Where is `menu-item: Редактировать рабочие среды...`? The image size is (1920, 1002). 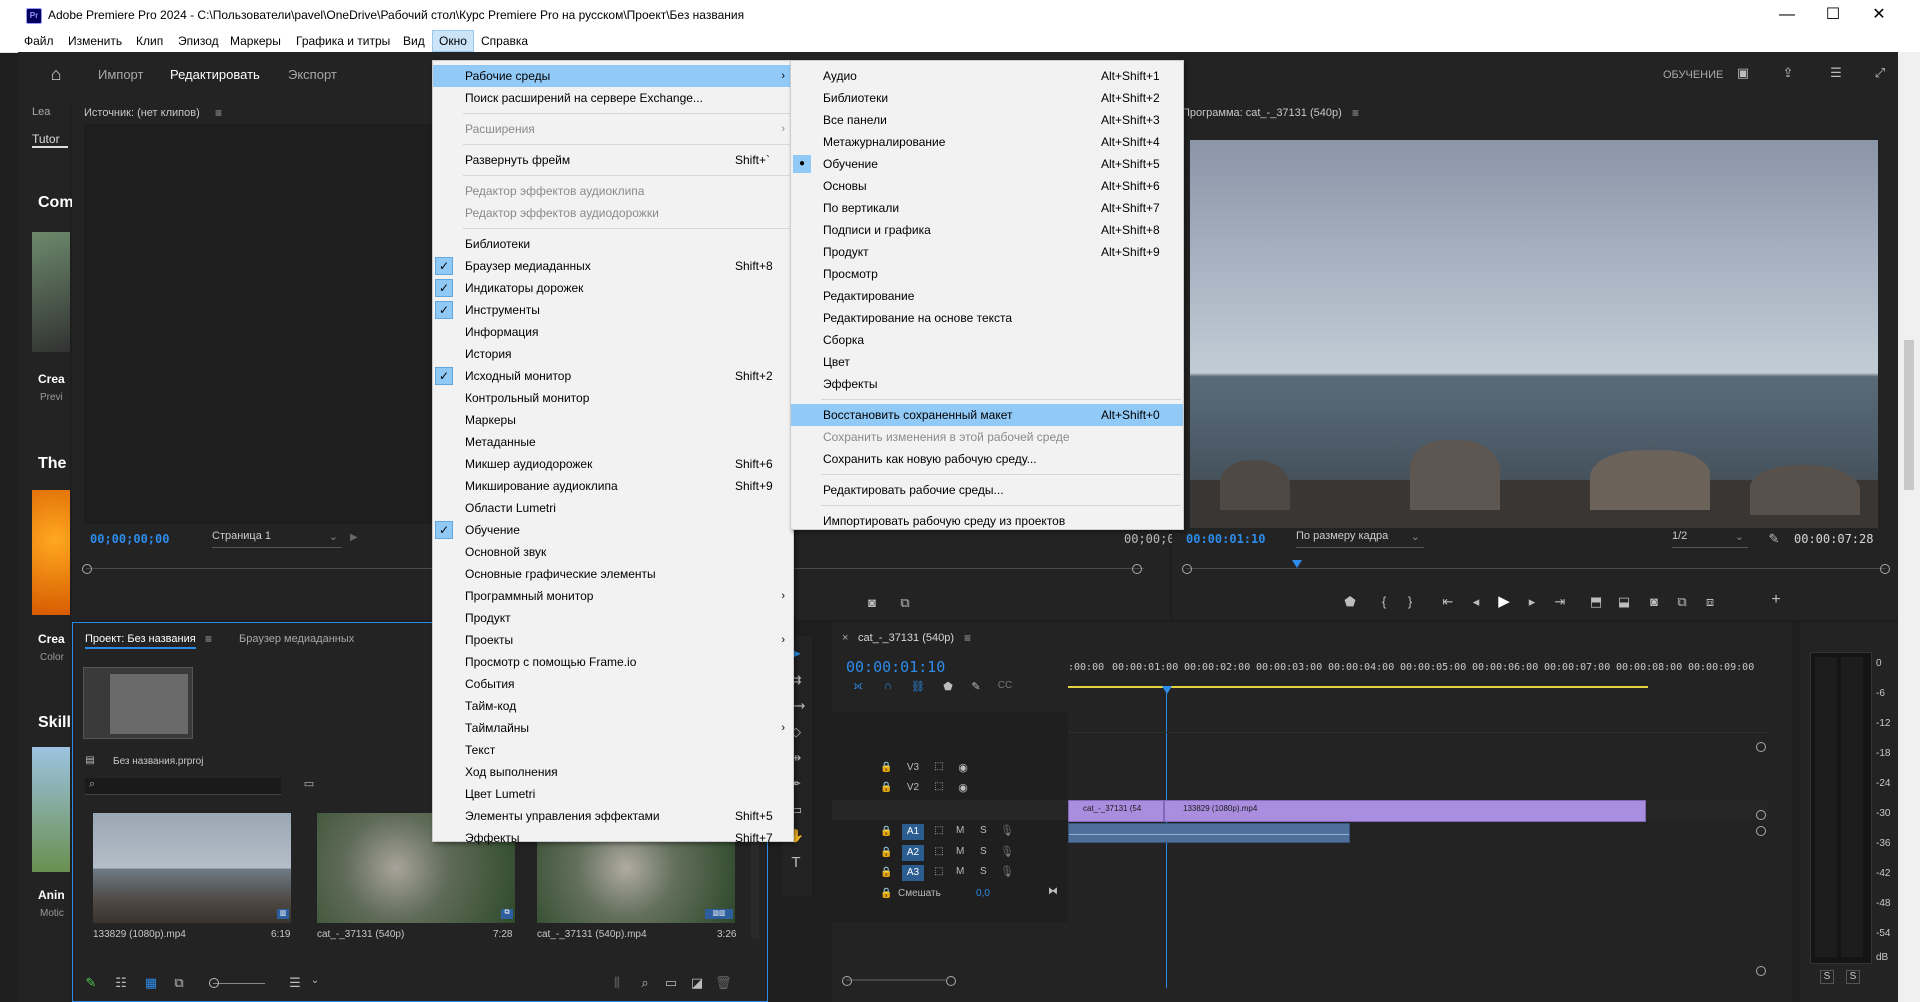 menu-item: Редактировать рабочие среды... is located at coordinates (987, 490).